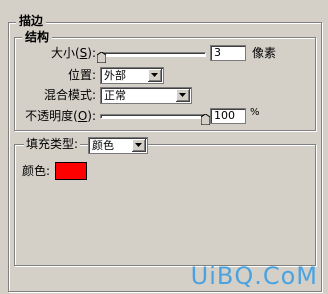 This screenshot has width=328, height=294. I want to click on opacity-slider-thumb, so click(205, 119).